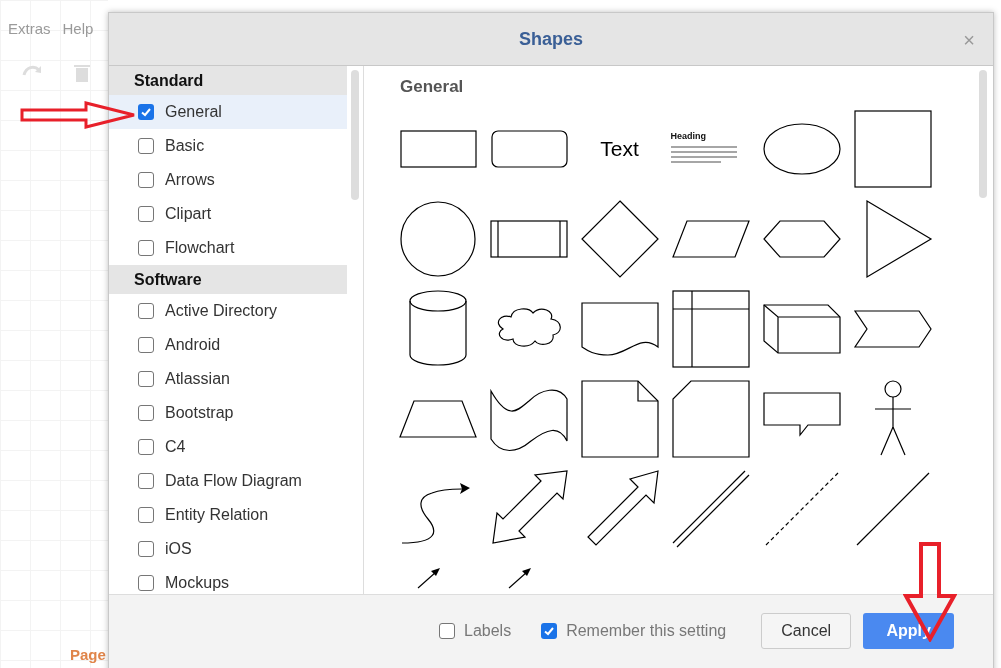 The width and height of the screenshot is (1001, 668). I want to click on category-item: Active Directory, so click(228, 311).